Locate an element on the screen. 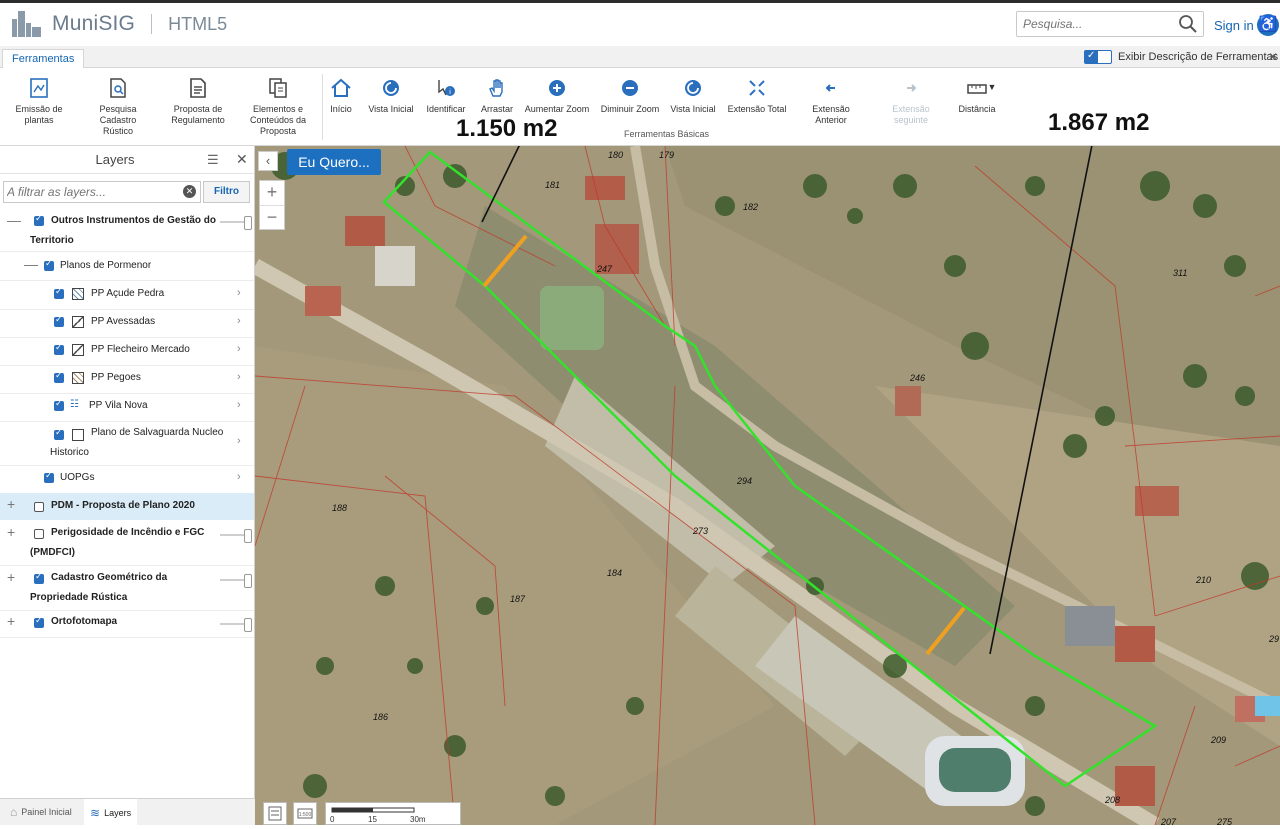  accessibility-icon: ♿ is located at coordinates (1268, 25).